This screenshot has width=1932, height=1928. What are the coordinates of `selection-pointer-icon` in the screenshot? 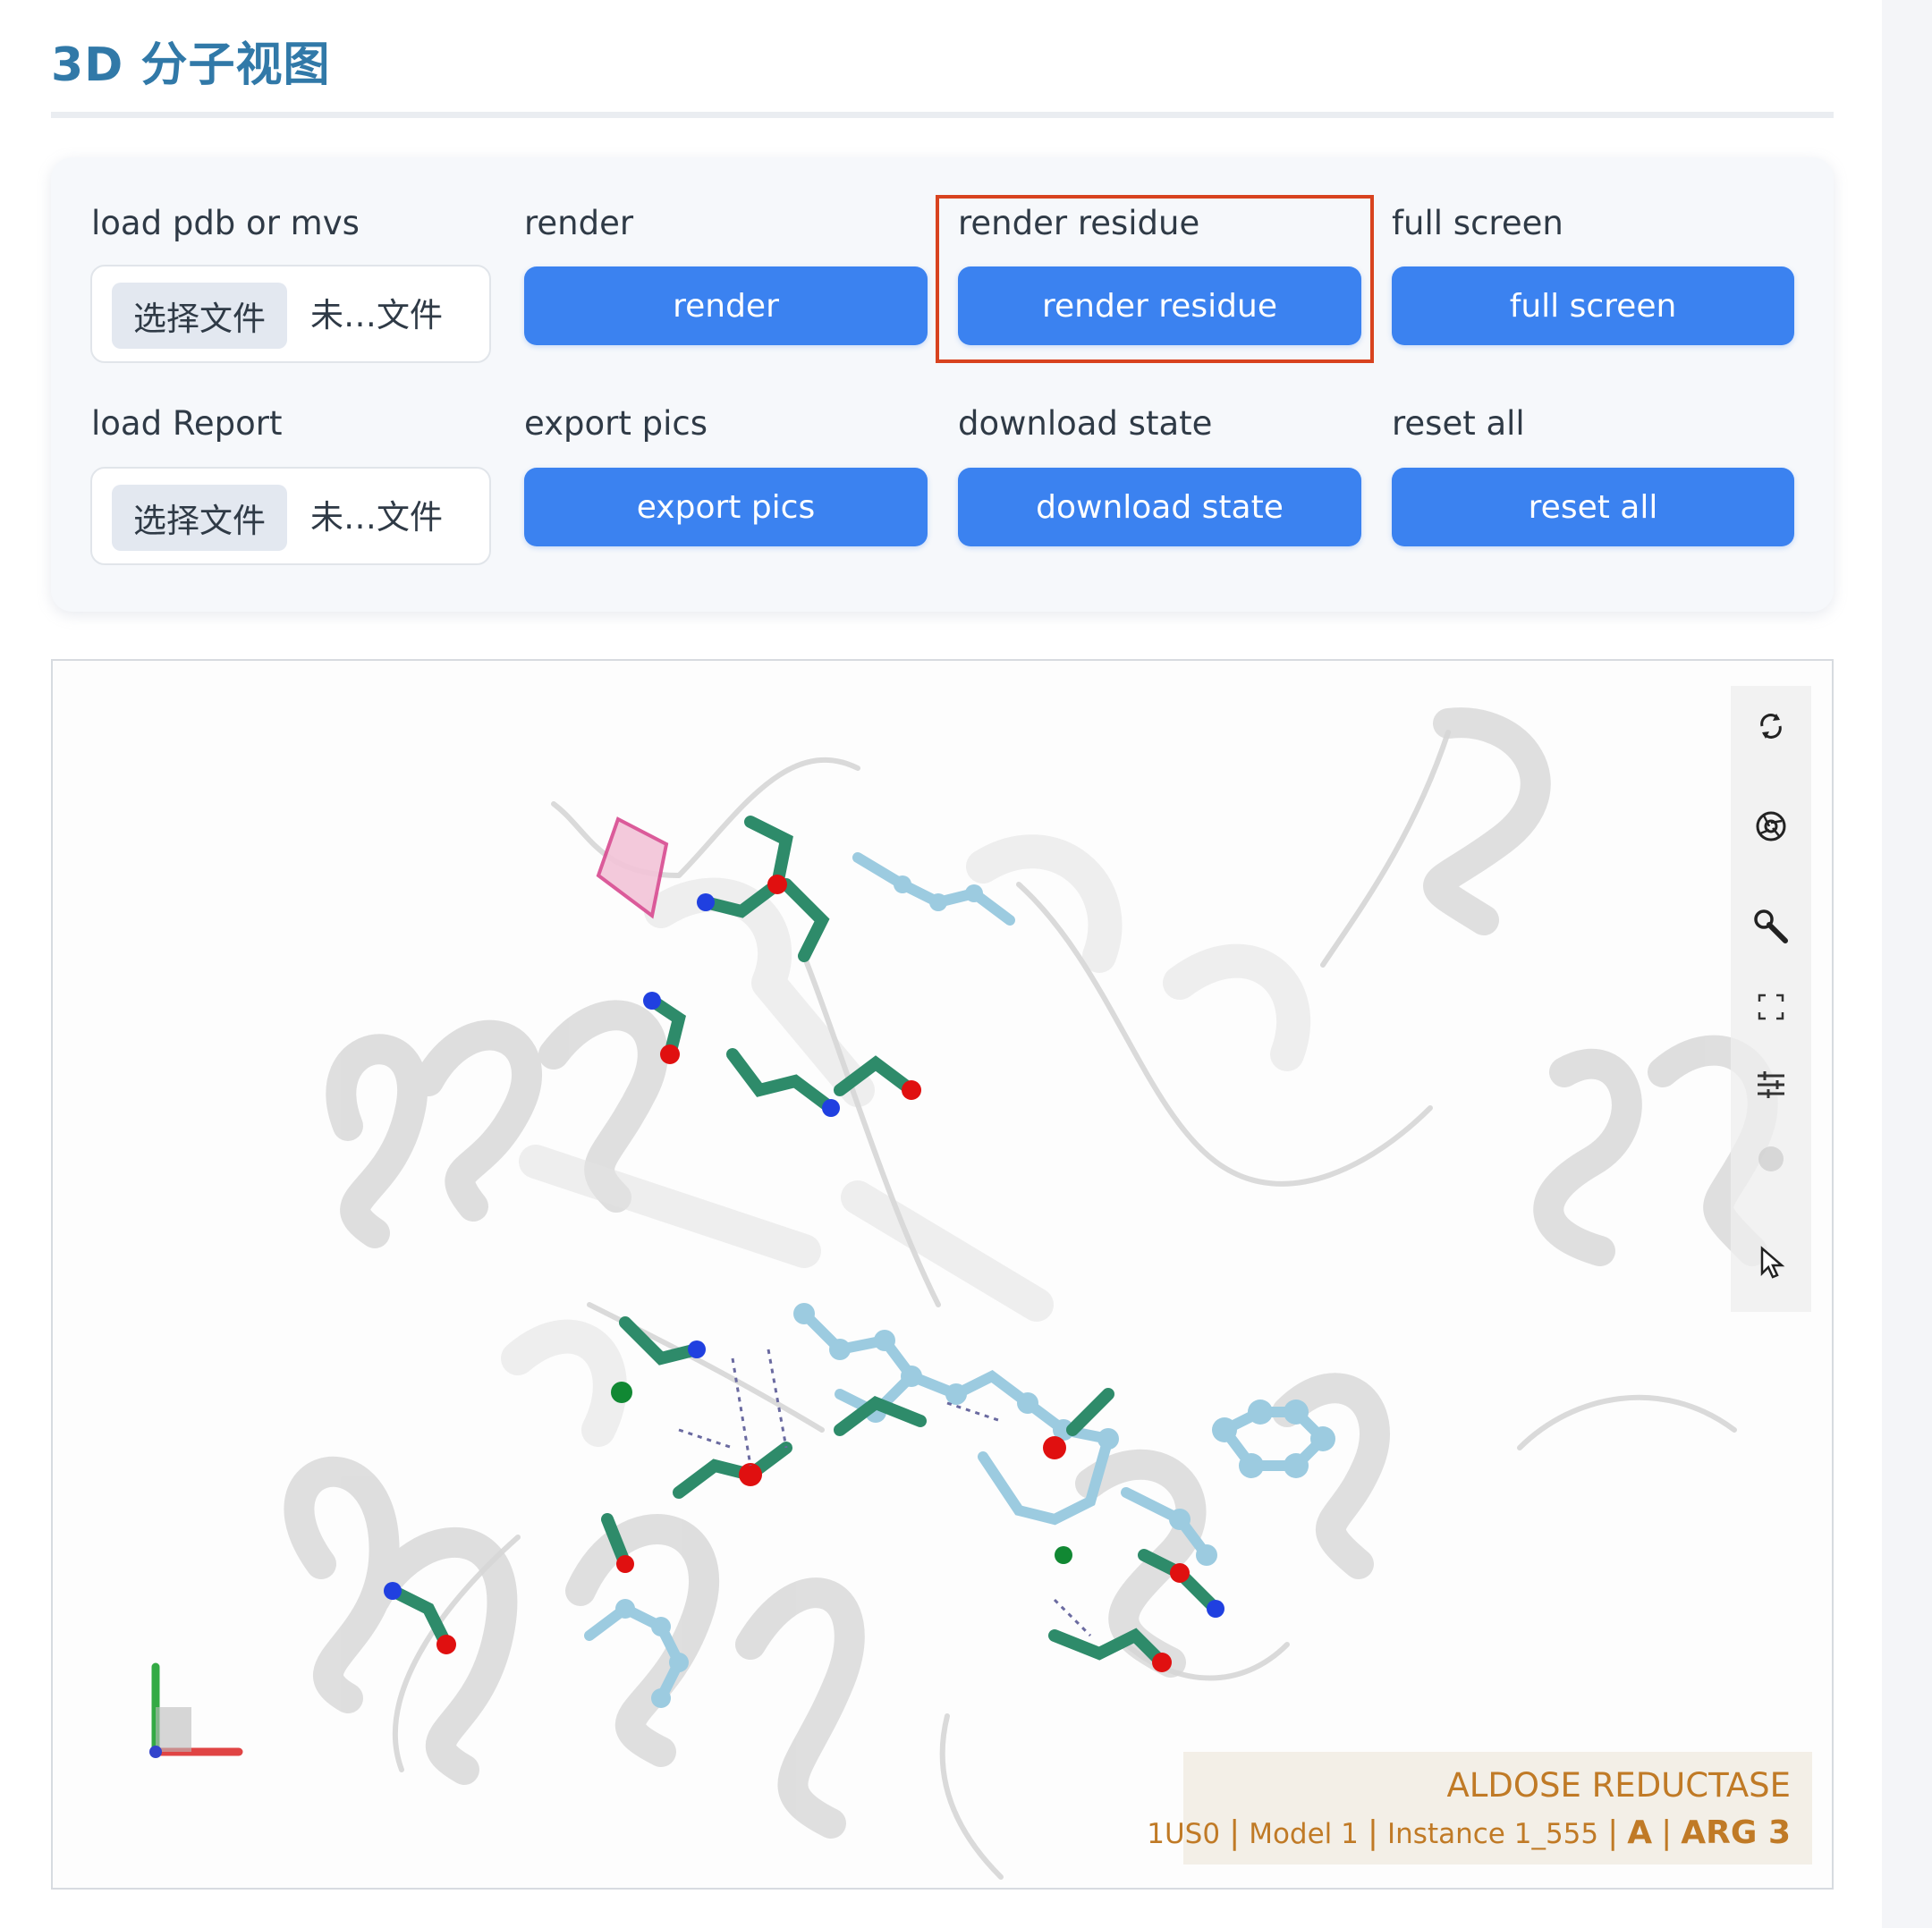 It's located at (1771, 1262).